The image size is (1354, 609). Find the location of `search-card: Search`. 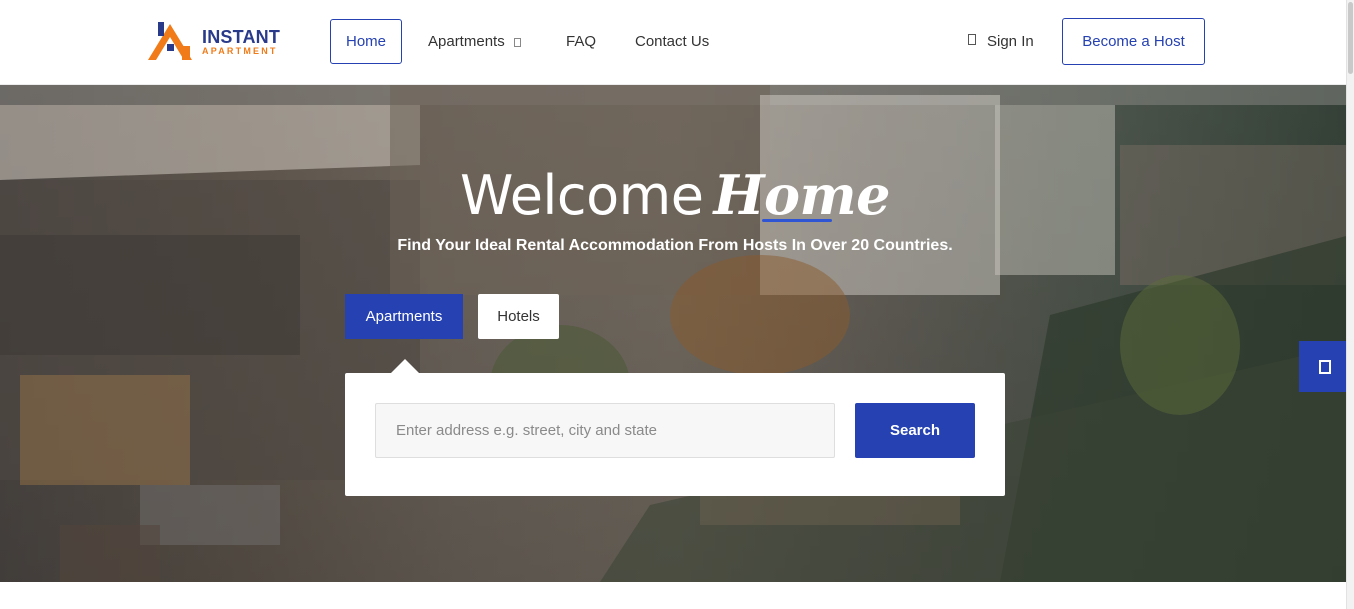

search-card: Search is located at coordinates (675, 434).